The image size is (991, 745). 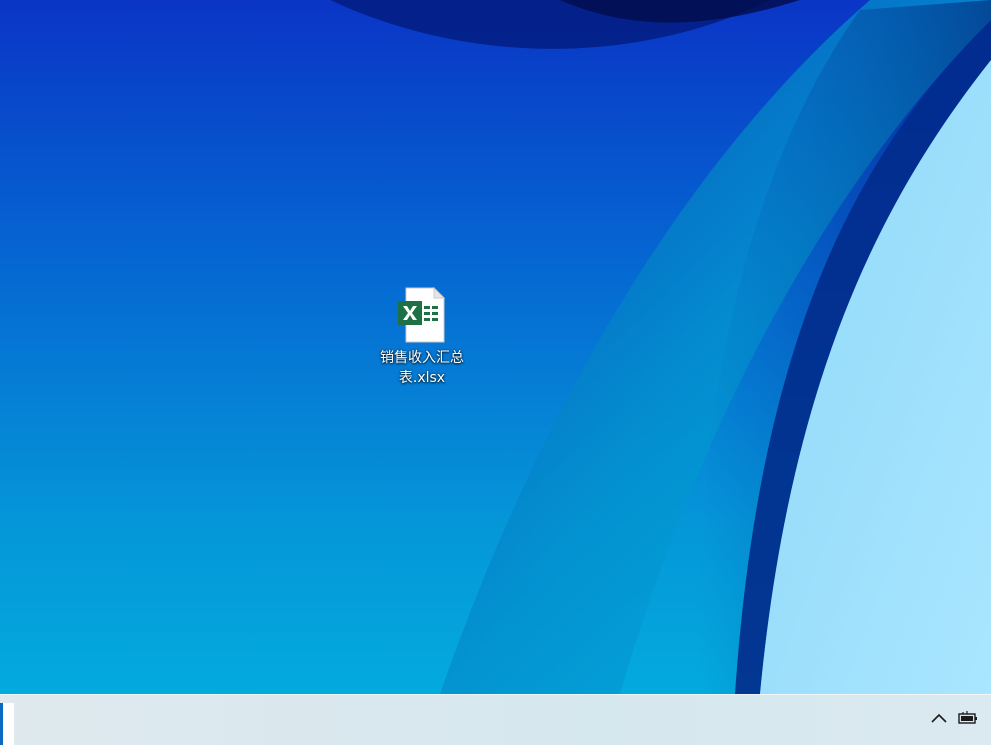 What do you see at coordinates (422, 314) in the screenshot?
I see `excel-file-icon` at bounding box center [422, 314].